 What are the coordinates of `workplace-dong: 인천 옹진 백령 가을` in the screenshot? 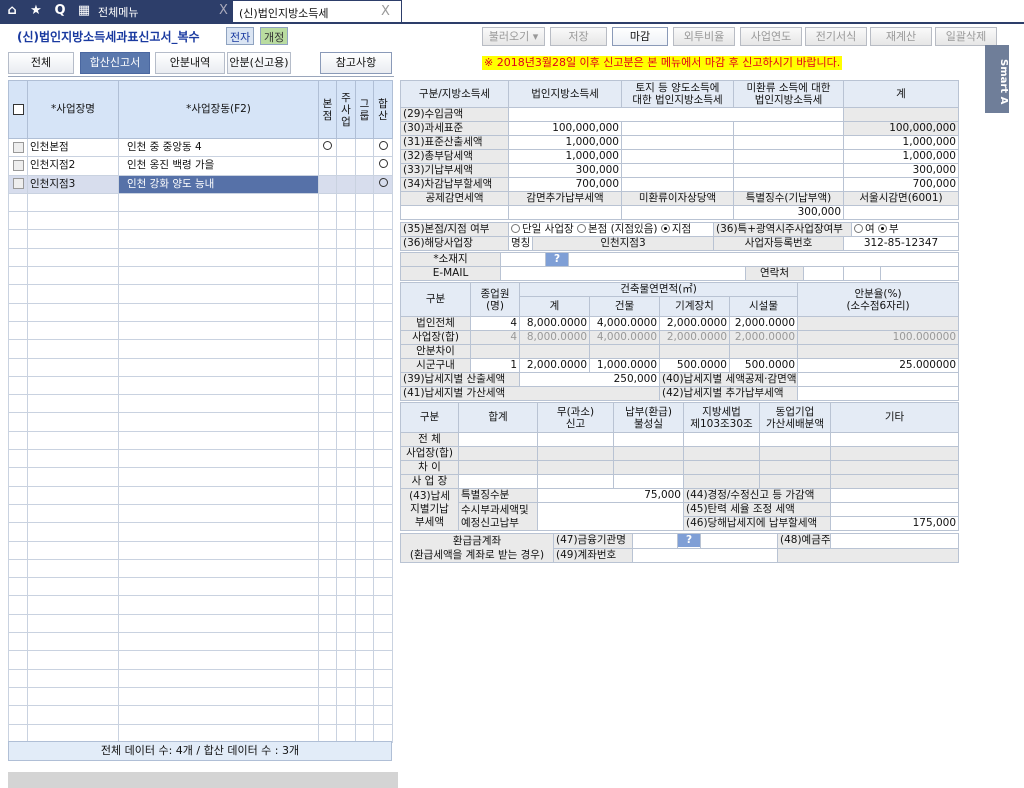 It's located at (218, 166).